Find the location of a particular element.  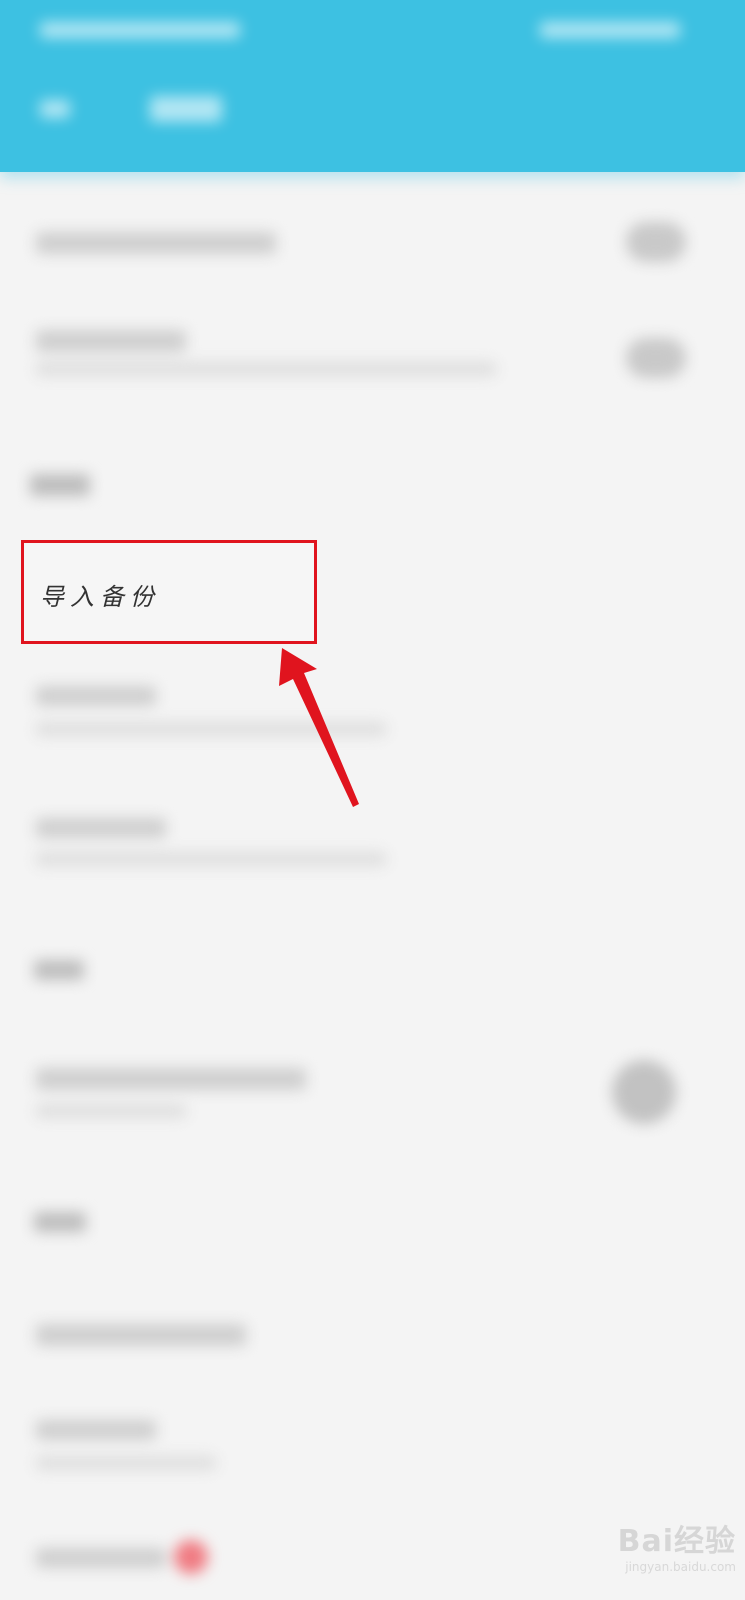

setting-row-1-toggle is located at coordinates (656, 242).